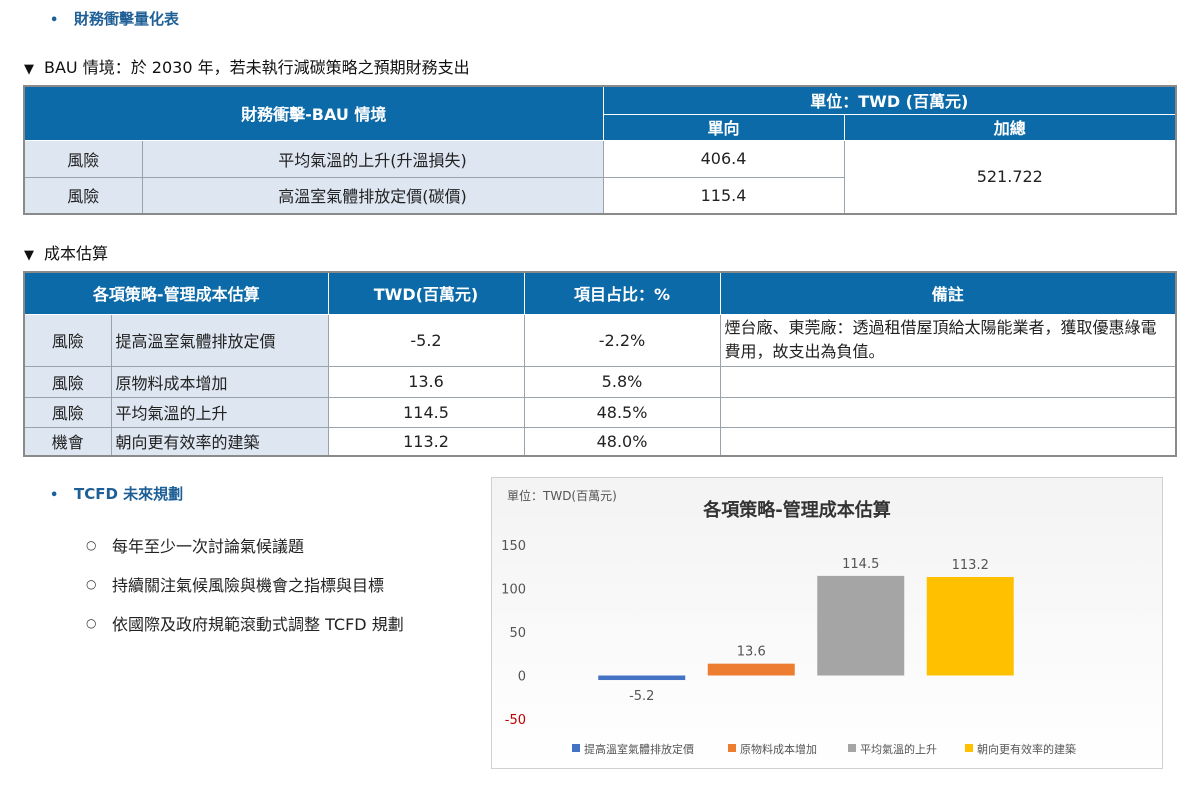 The width and height of the screenshot is (1185, 786). I want to click on cost-row-twd: -5.2, so click(426, 340).